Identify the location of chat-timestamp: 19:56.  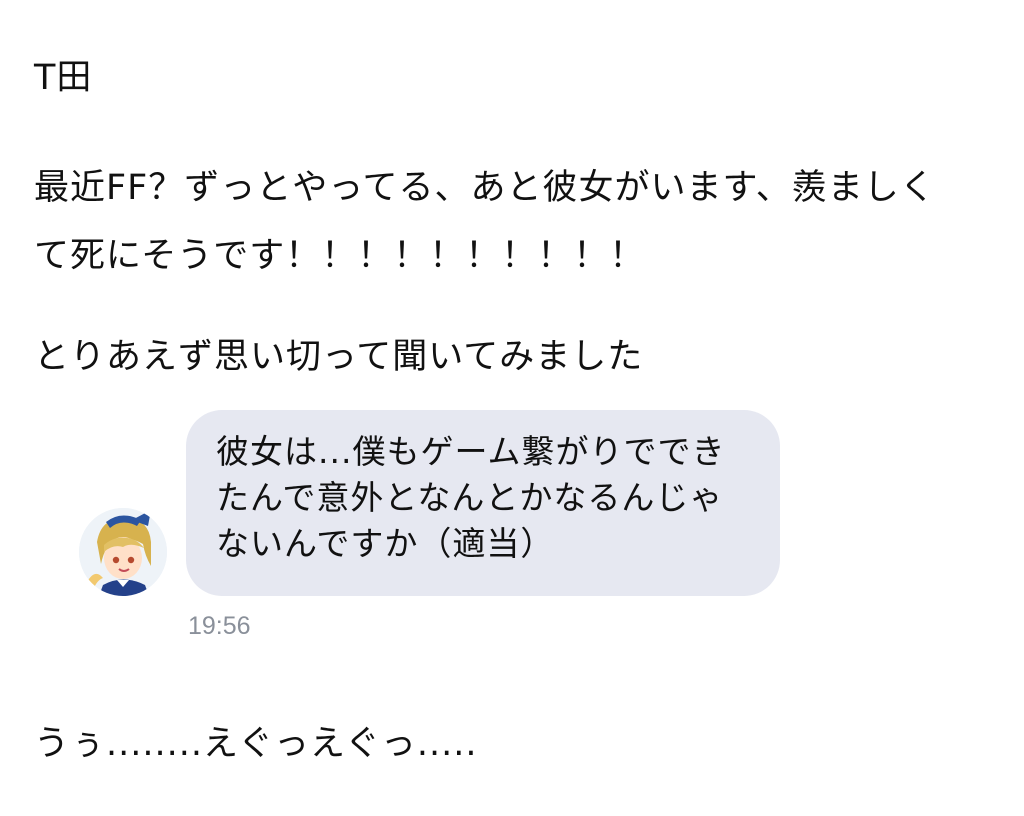
(219, 626).